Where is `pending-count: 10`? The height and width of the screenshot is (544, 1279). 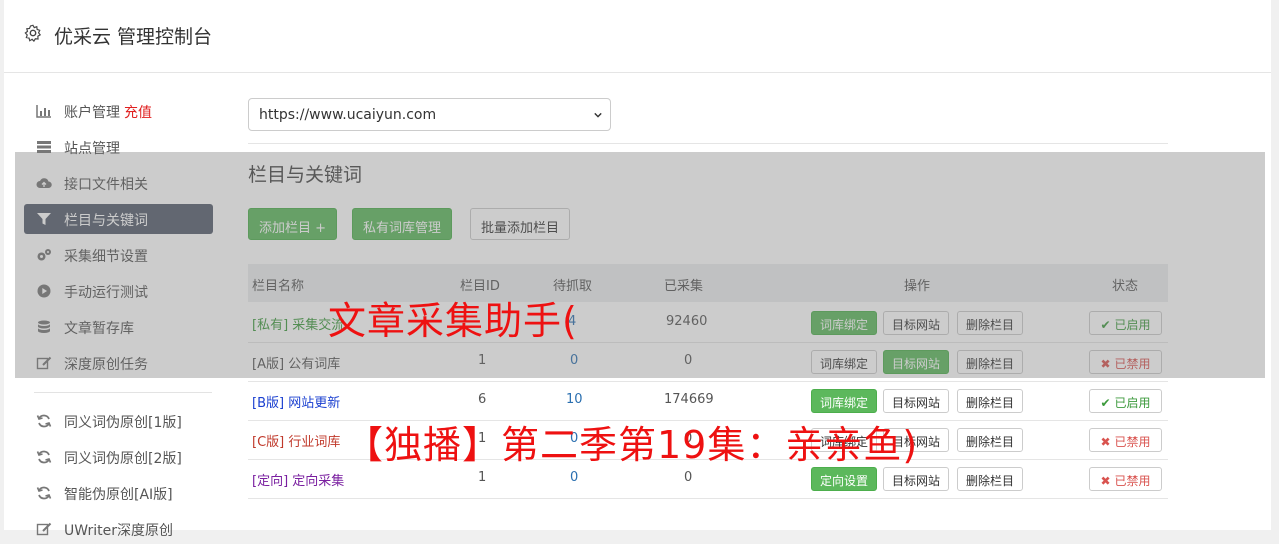
pending-count: 10 is located at coordinates (574, 399).